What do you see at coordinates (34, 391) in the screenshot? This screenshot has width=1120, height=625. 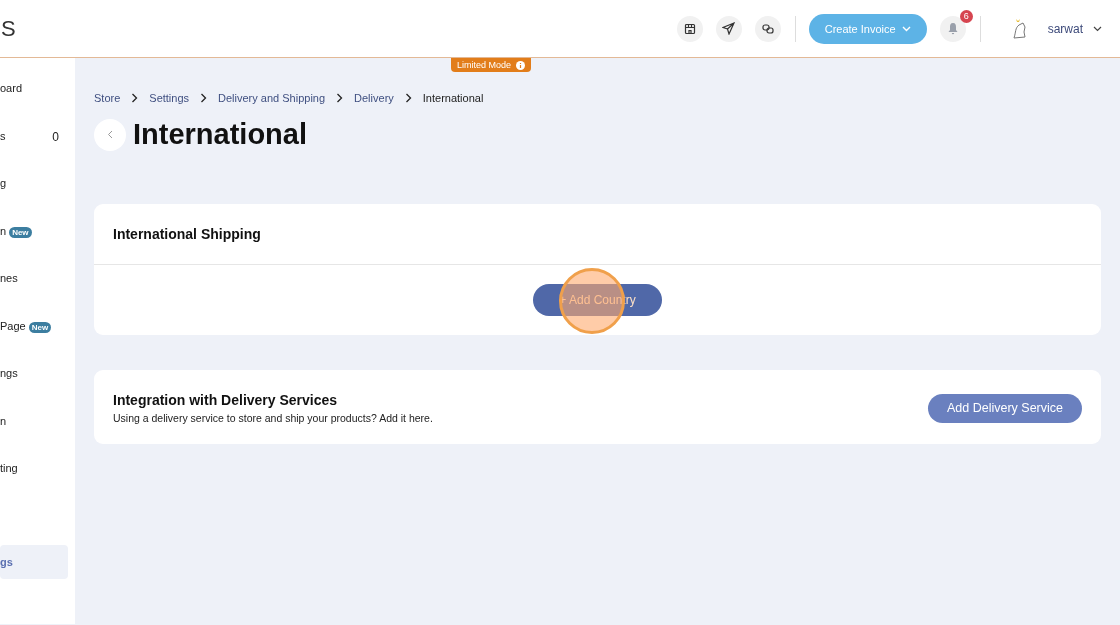 I see `sidebar-item: ngs` at bounding box center [34, 391].